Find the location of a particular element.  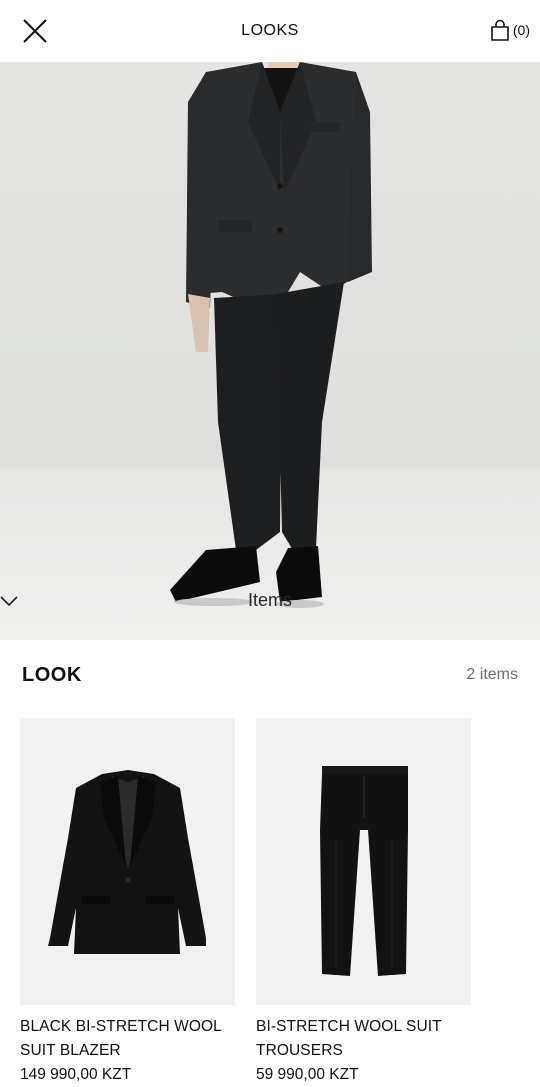

items-toggle-button: Items is located at coordinates (270, 600).